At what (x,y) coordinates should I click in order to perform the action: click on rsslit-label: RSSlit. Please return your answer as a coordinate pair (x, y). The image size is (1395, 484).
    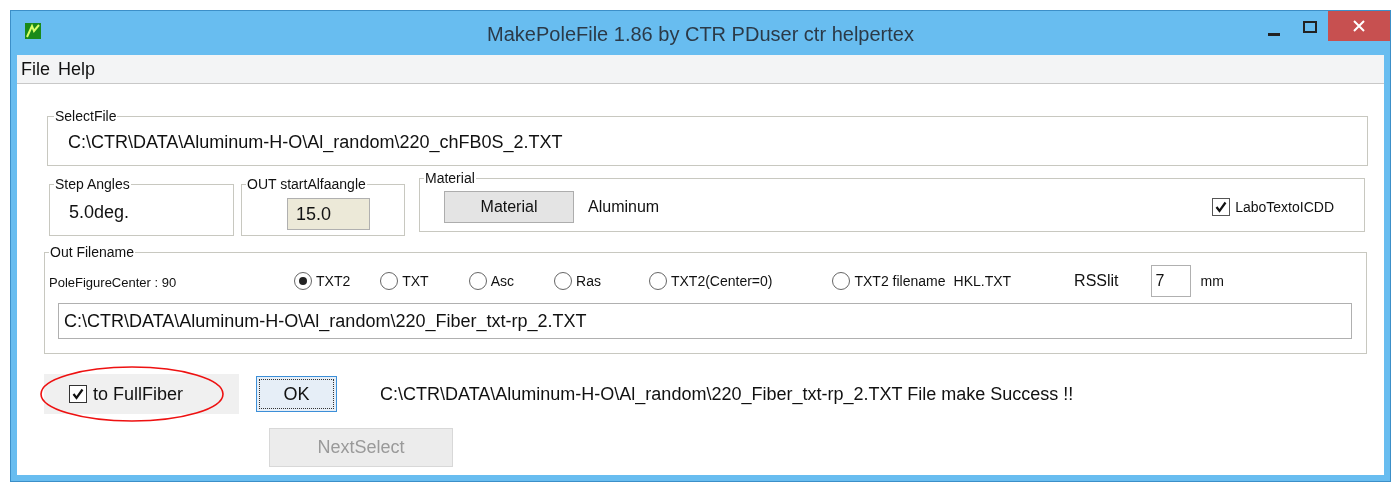
    Looking at the image, I should click on (1096, 281).